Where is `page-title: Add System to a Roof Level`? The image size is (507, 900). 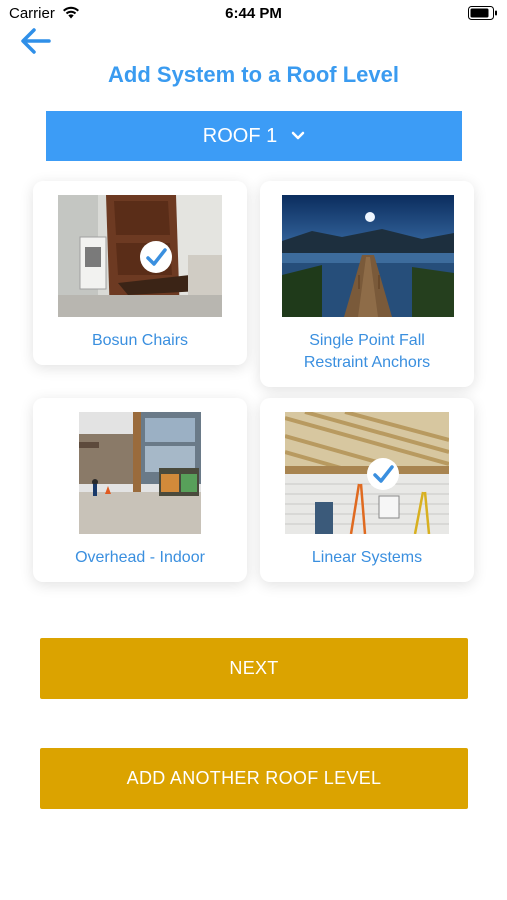
page-title: Add System to a Roof Level is located at coordinates (253, 74).